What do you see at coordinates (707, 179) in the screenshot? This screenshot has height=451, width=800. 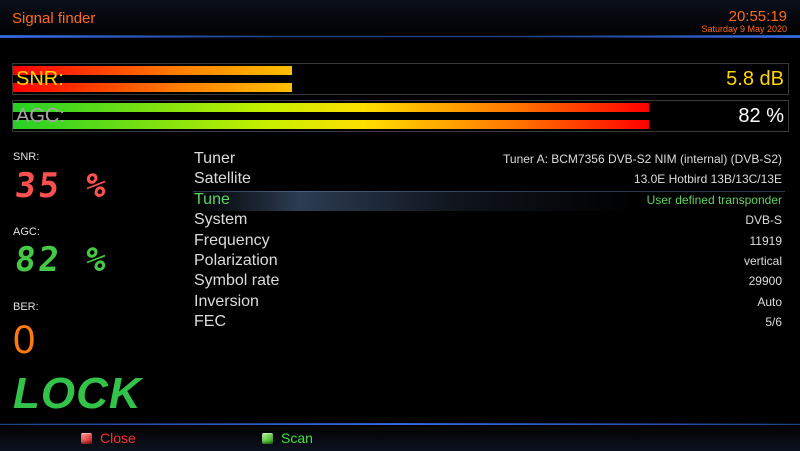 I see `info-row-value: 13.0E Hotbird 13B/13C/13E` at bounding box center [707, 179].